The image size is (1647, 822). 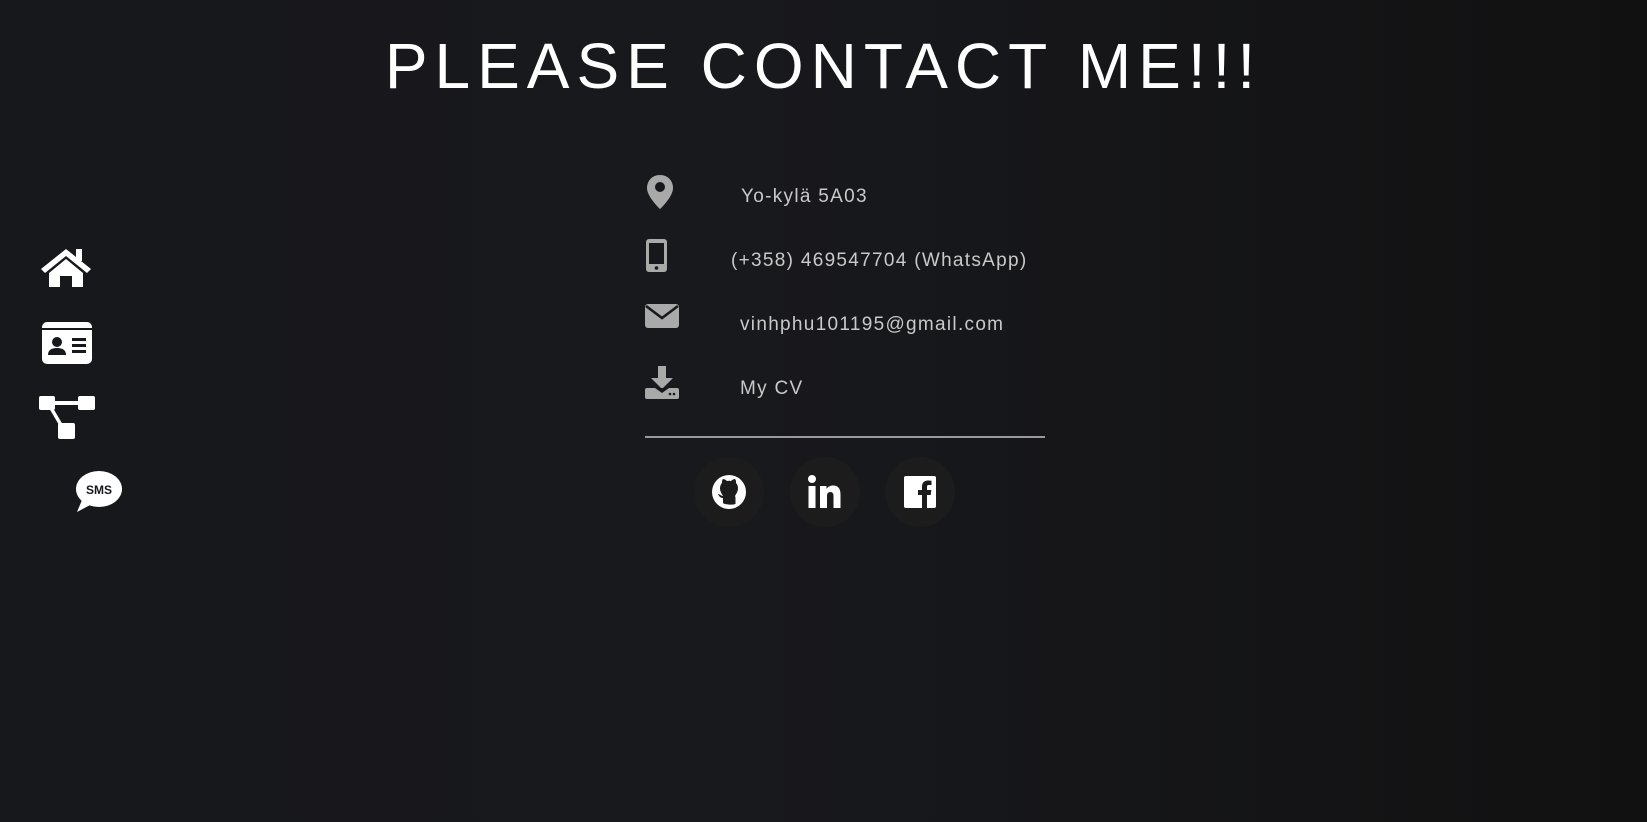 I want to click on project-diagram-icon, so click(x=67, y=417).